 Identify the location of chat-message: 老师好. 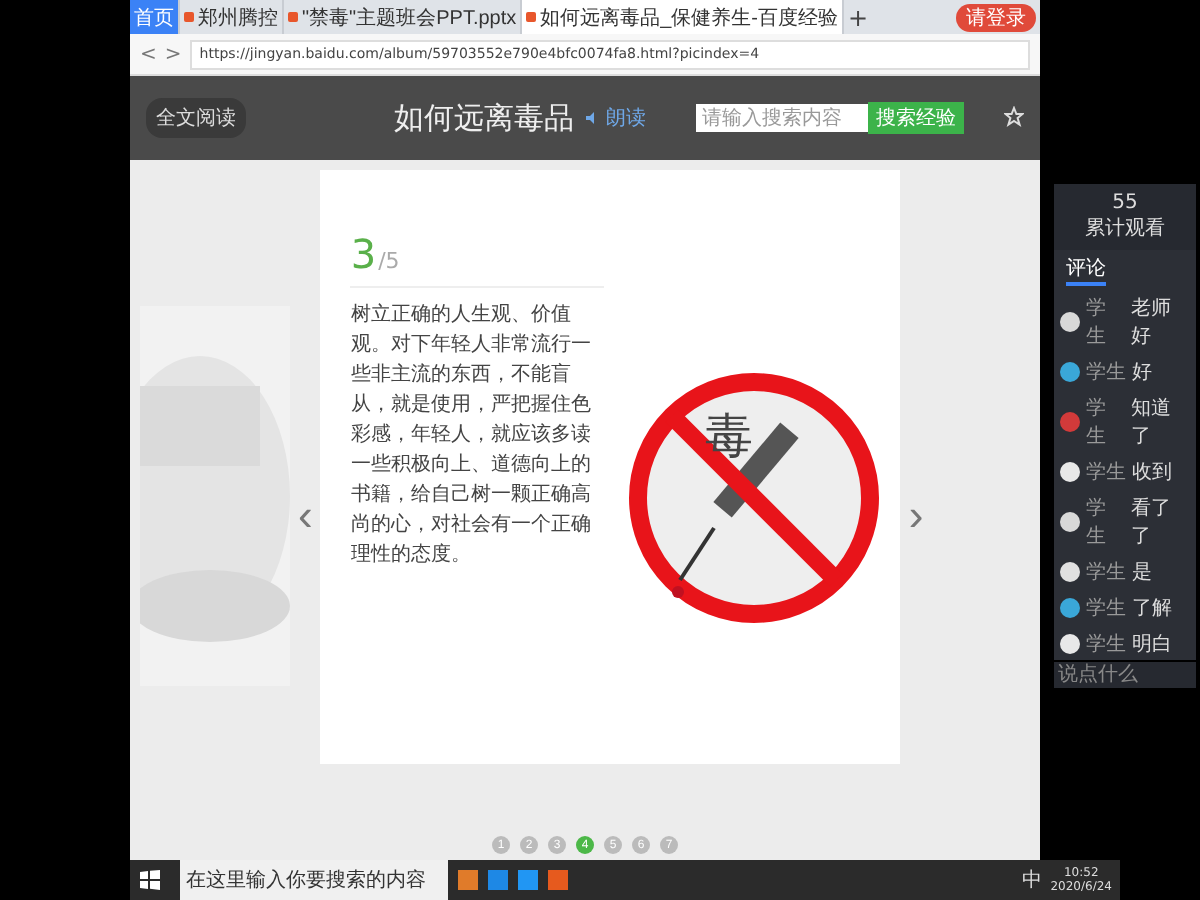
(1152, 322).